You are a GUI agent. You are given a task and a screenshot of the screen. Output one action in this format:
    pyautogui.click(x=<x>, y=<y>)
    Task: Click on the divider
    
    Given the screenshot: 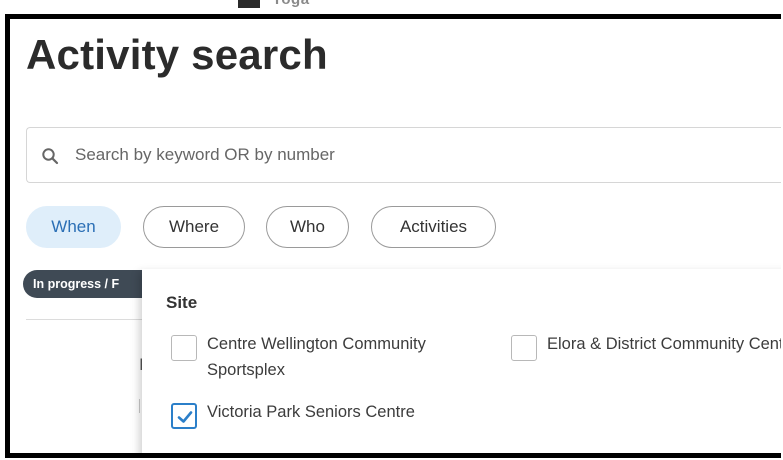 What is the action you would take?
    pyautogui.click(x=88, y=319)
    